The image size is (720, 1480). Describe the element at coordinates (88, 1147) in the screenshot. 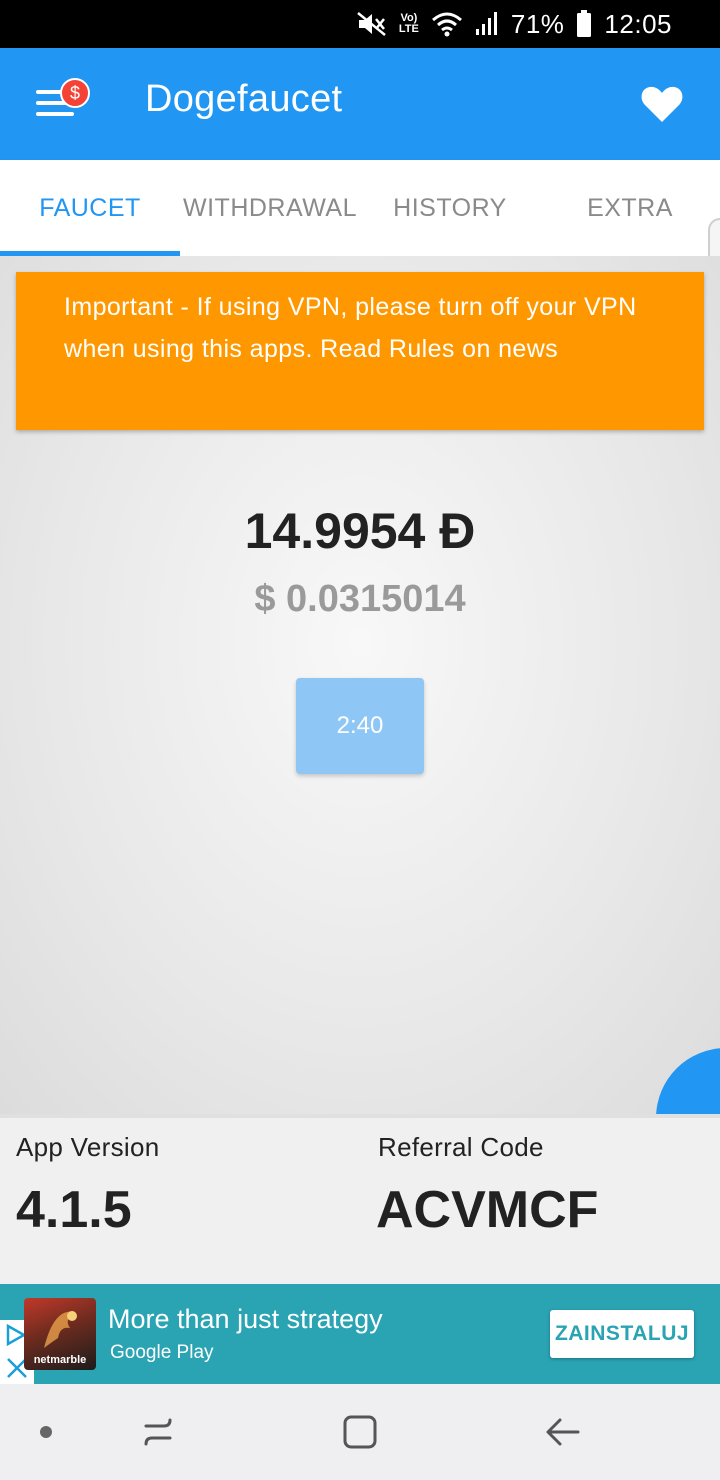

I see `app-version-label: App Version` at that location.